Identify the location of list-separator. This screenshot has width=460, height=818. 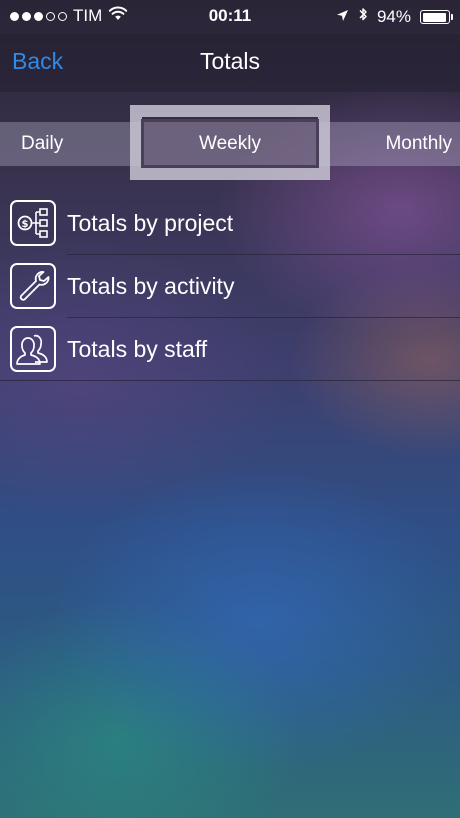
(230, 380).